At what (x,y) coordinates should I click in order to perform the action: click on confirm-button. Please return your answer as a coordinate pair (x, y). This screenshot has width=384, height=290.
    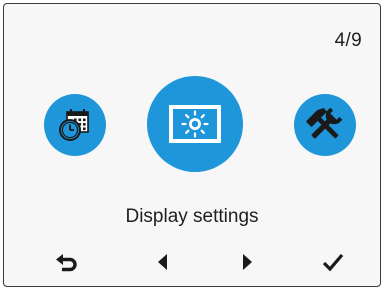
    Looking at the image, I should click on (333, 262).